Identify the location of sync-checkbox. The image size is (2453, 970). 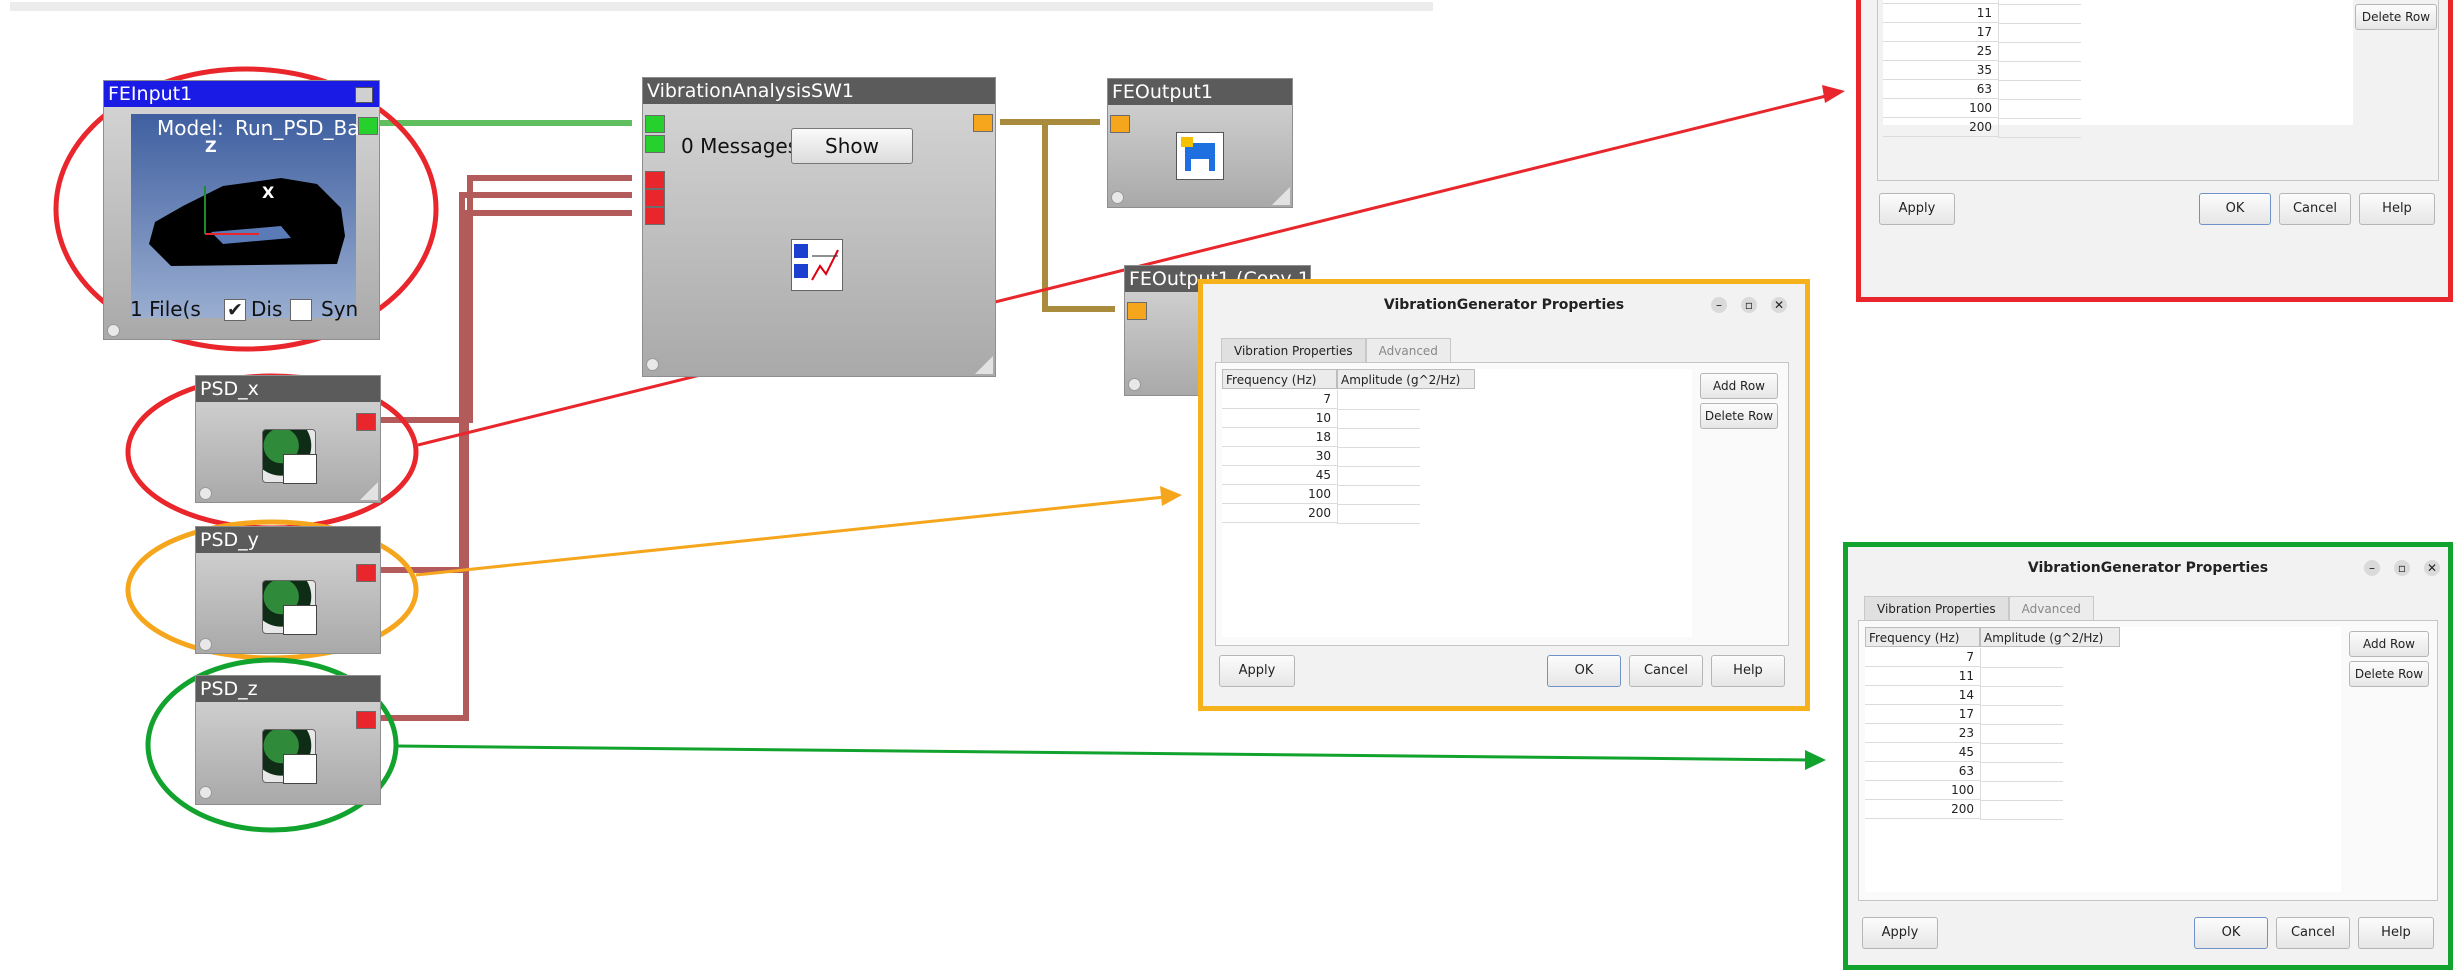
(301, 310).